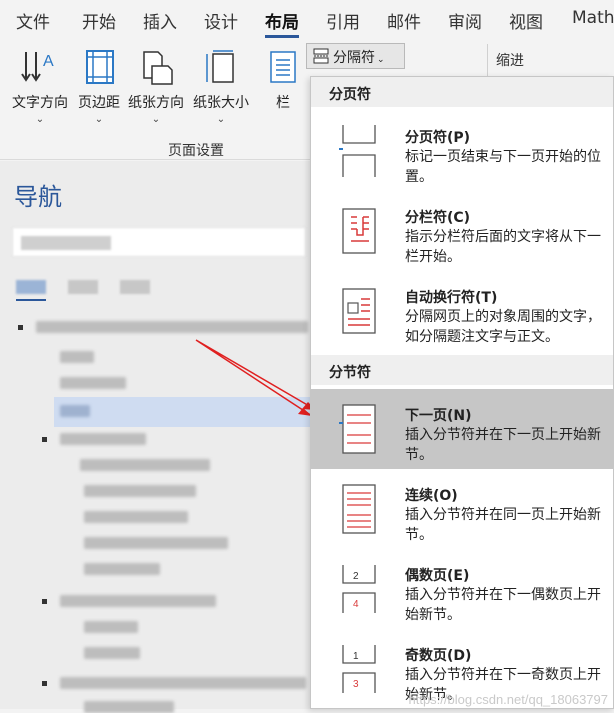 This screenshot has height=713, width=614. Describe the element at coordinates (359, 311) in the screenshot. I see `text-wrapping-break-icon` at that location.